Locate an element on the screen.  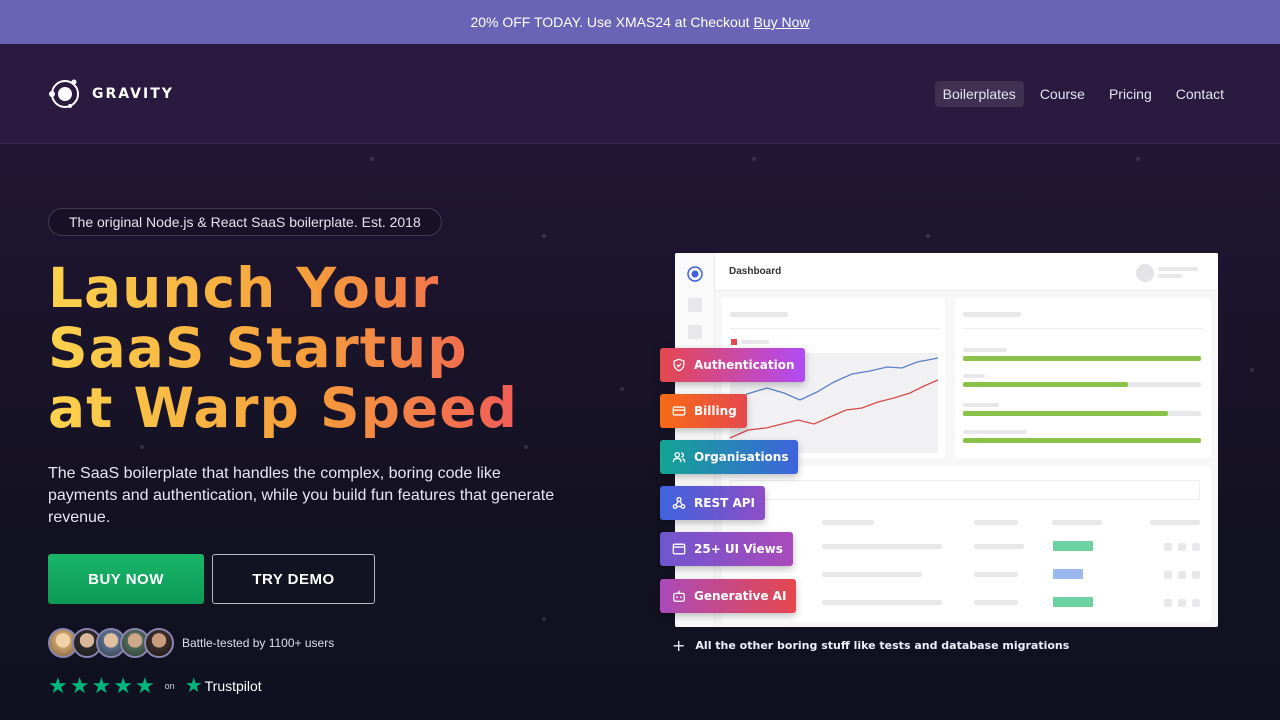
feature-authentication: Authentication is located at coordinates (732, 365).